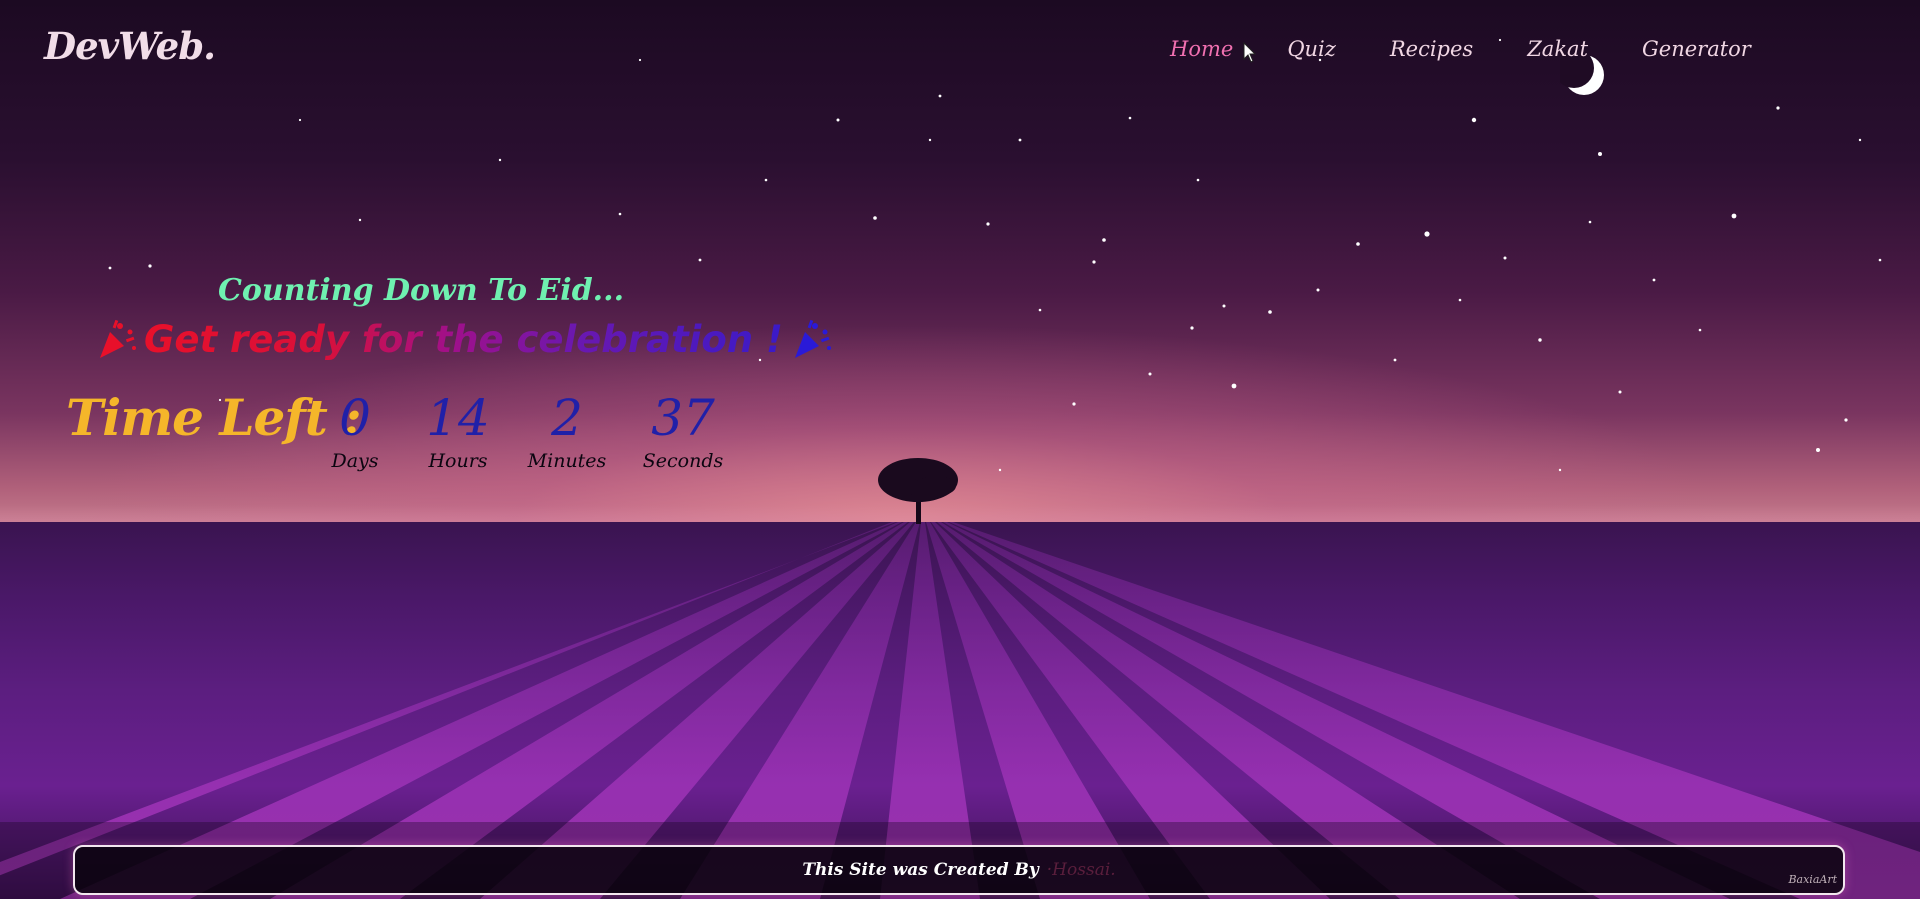 Image resolution: width=1920 pixels, height=899 pixels. What do you see at coordinates (355, 418) in the screenshot?
I see `countdown-days-value: 0` at bounding box center [355, 418].